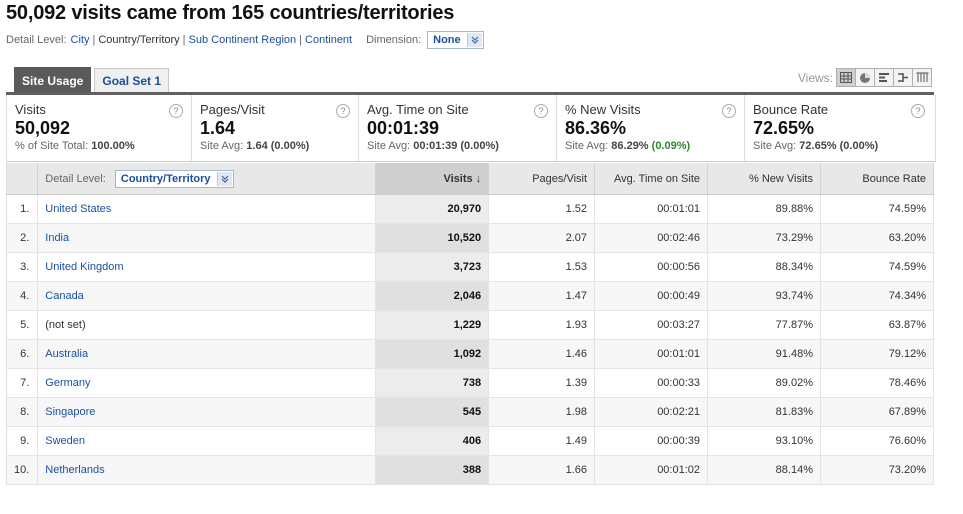  Describe the element at coordinates (542, 209) in the screenshot. I see `cell-pages-visit: 1.52` at that location.